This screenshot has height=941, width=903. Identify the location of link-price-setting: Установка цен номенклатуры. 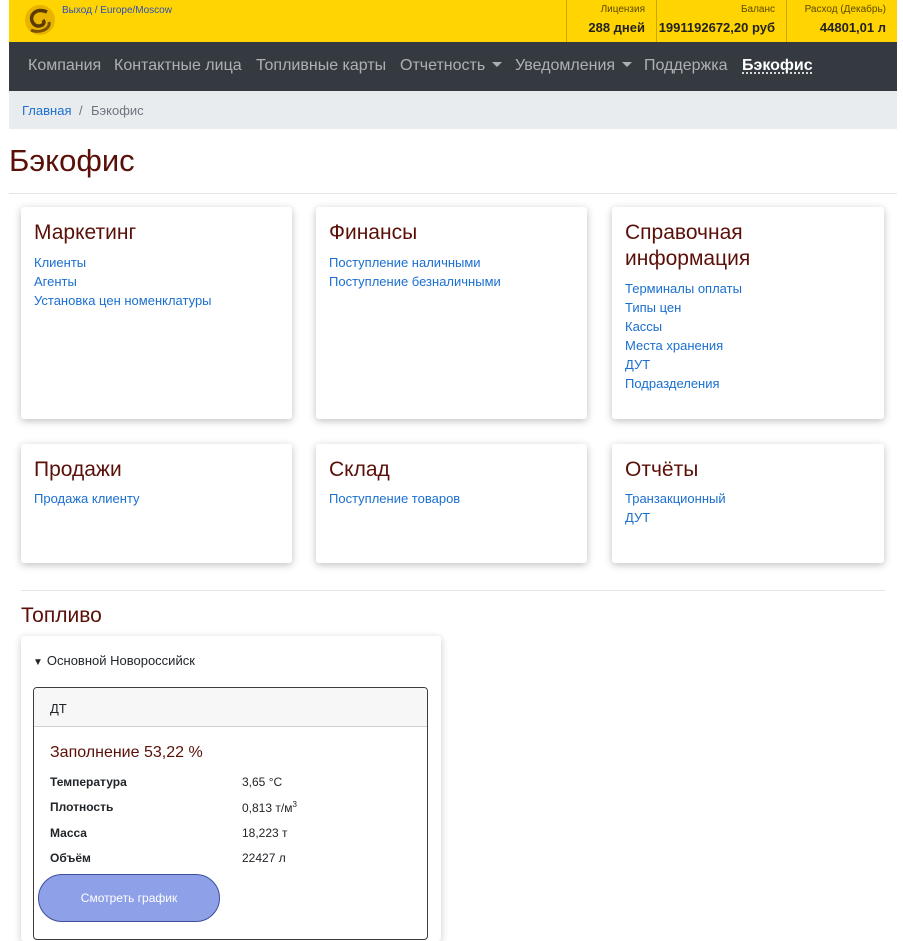
(123, 300).